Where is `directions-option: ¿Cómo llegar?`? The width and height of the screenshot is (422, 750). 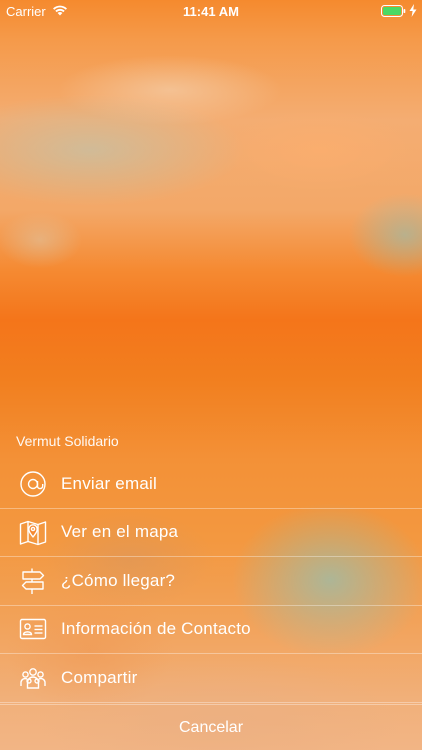
directions-option: ¿Cómo llegar? is located at coordinates (211, 581).